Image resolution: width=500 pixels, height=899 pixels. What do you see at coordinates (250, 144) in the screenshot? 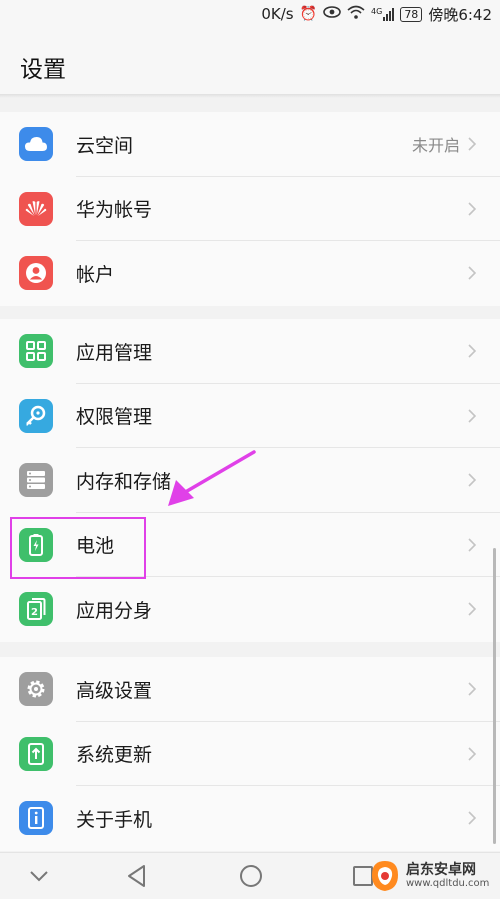
I see `settings-item-cloud: 云空间 未开启` at bounding box center [250, 144].